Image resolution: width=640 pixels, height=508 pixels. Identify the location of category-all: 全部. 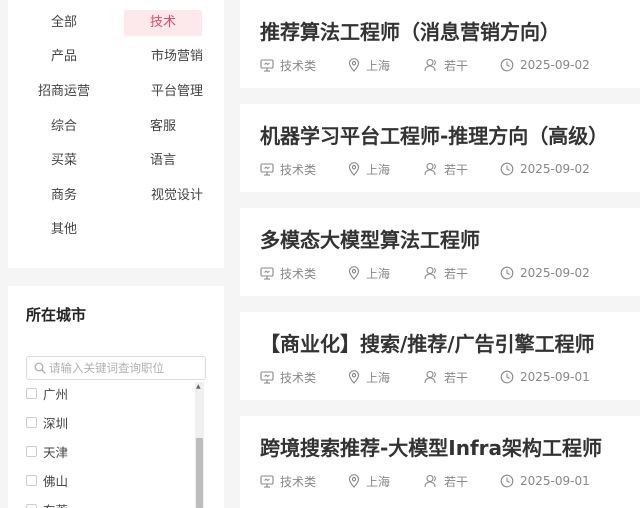
(64, 23).